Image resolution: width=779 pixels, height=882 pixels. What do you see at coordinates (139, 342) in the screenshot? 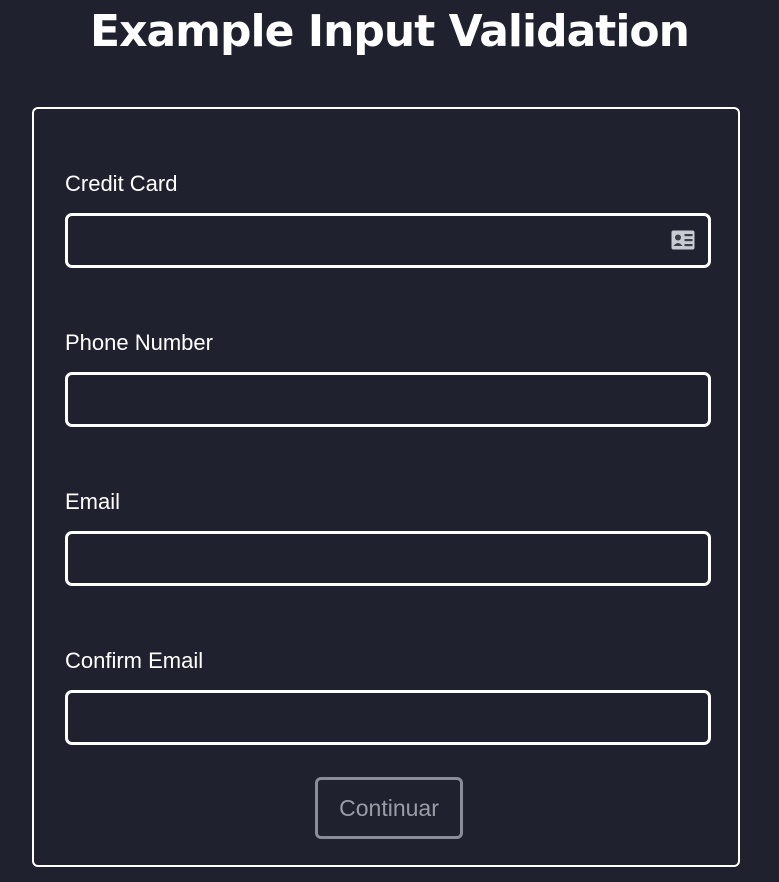
I see `phone-number-label: Phone Number` at bounding box center [139, 342].